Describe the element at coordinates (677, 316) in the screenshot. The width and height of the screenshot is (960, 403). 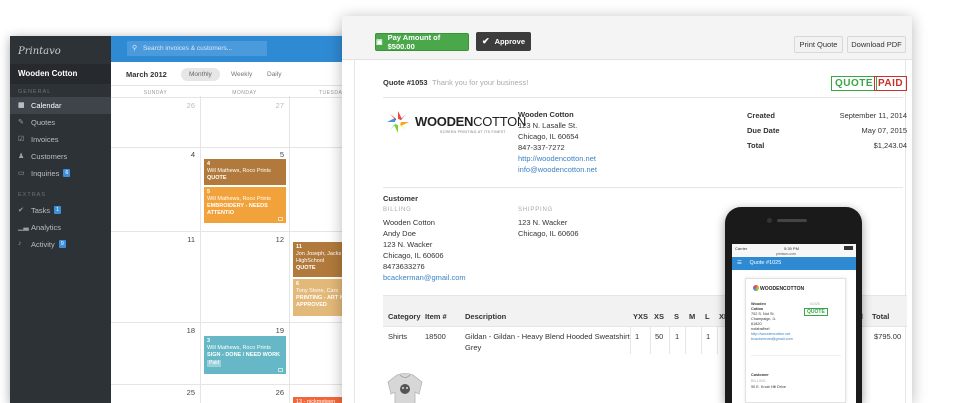
I see `col-size-s: S` at that location.